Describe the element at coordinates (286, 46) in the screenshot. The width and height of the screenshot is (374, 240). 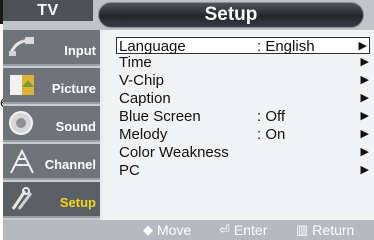
I see `row-value: : English` at that location.